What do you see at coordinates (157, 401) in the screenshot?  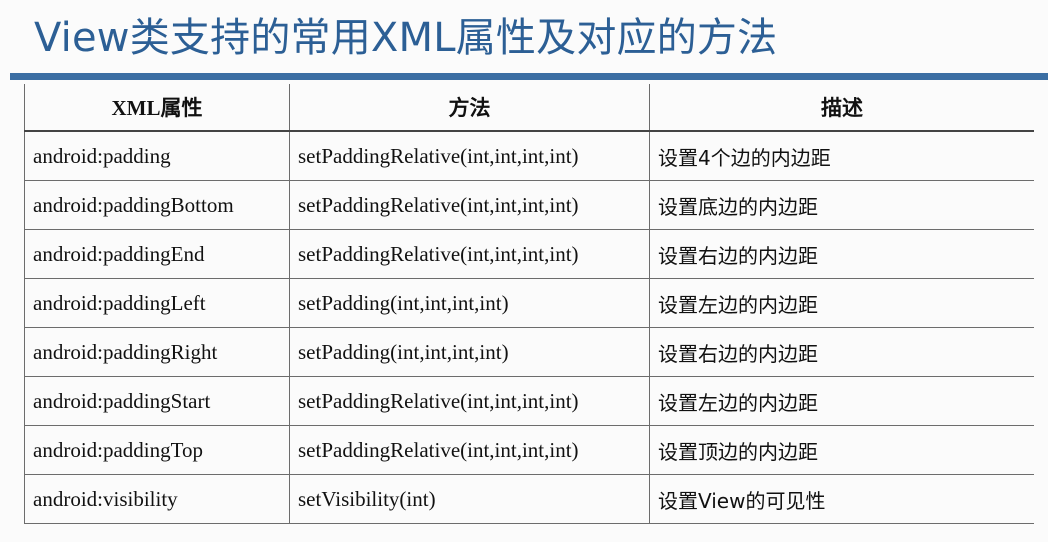 I see `xml-attribute-cell: android:paddingStart` at bounding box center [157, 401].